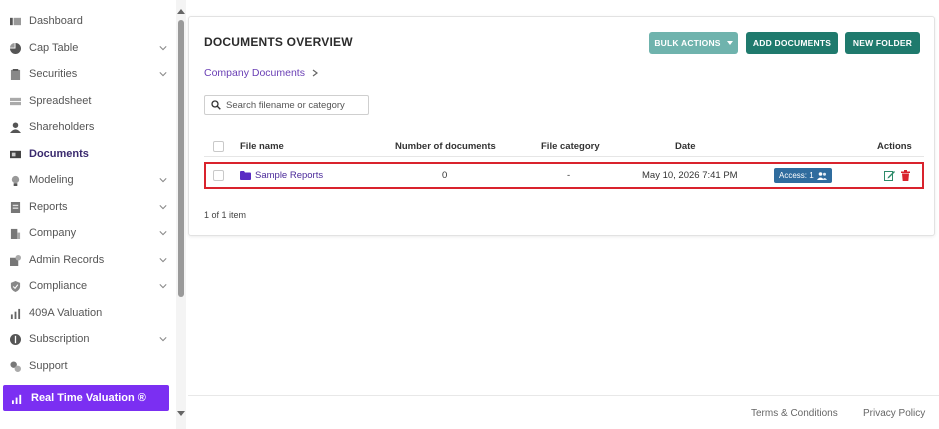  I want to click on user-icon, so click(15, 127).